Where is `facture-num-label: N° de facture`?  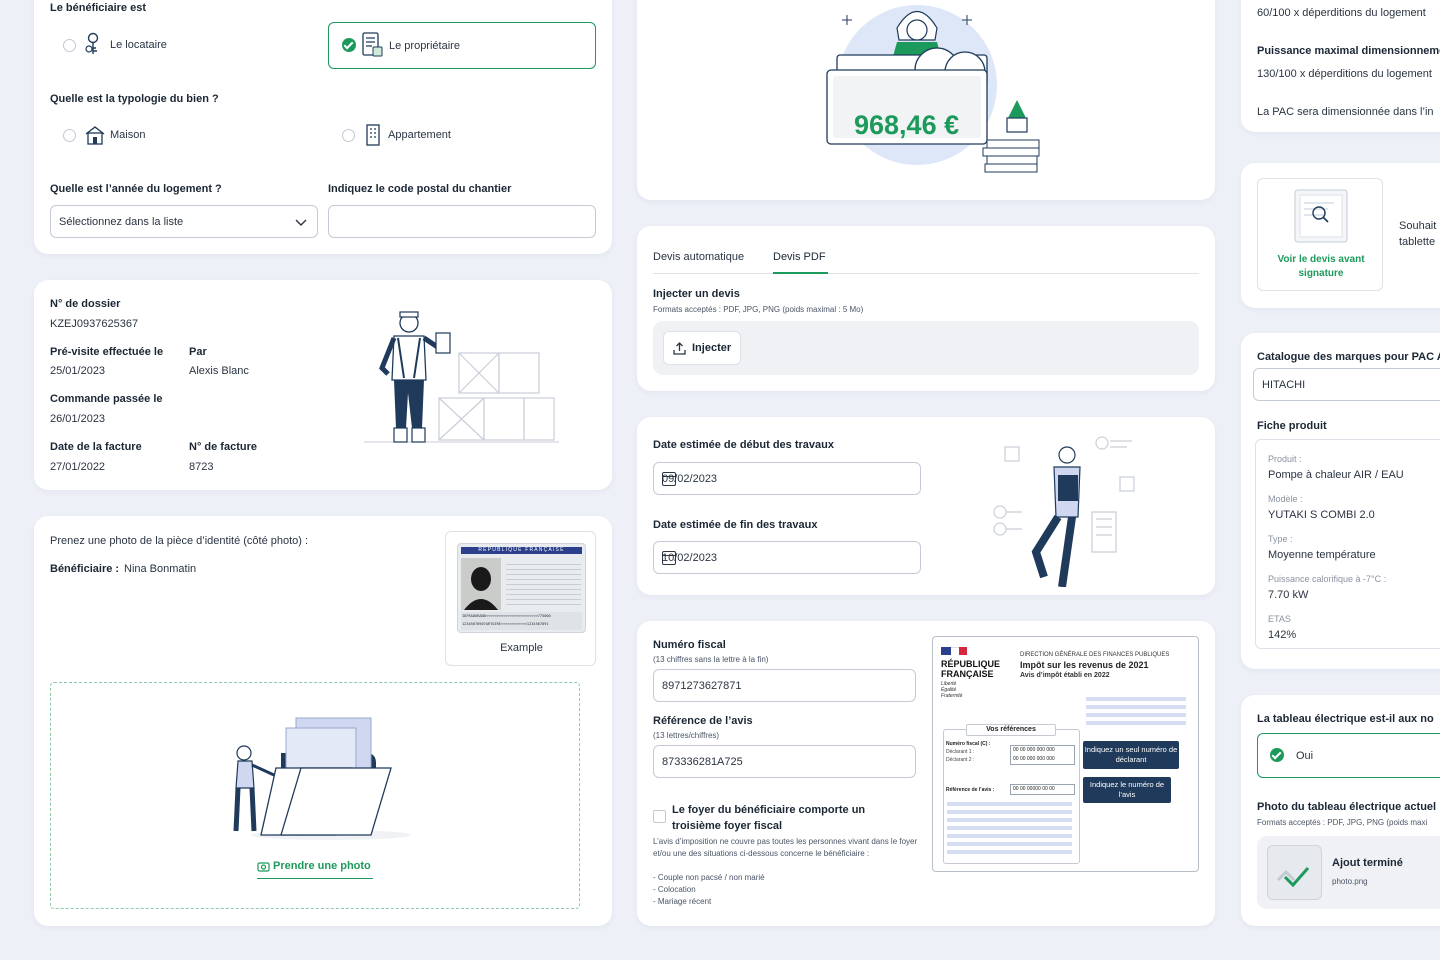 facture-num-label: N° de facture is located at coordinates (223, 447).